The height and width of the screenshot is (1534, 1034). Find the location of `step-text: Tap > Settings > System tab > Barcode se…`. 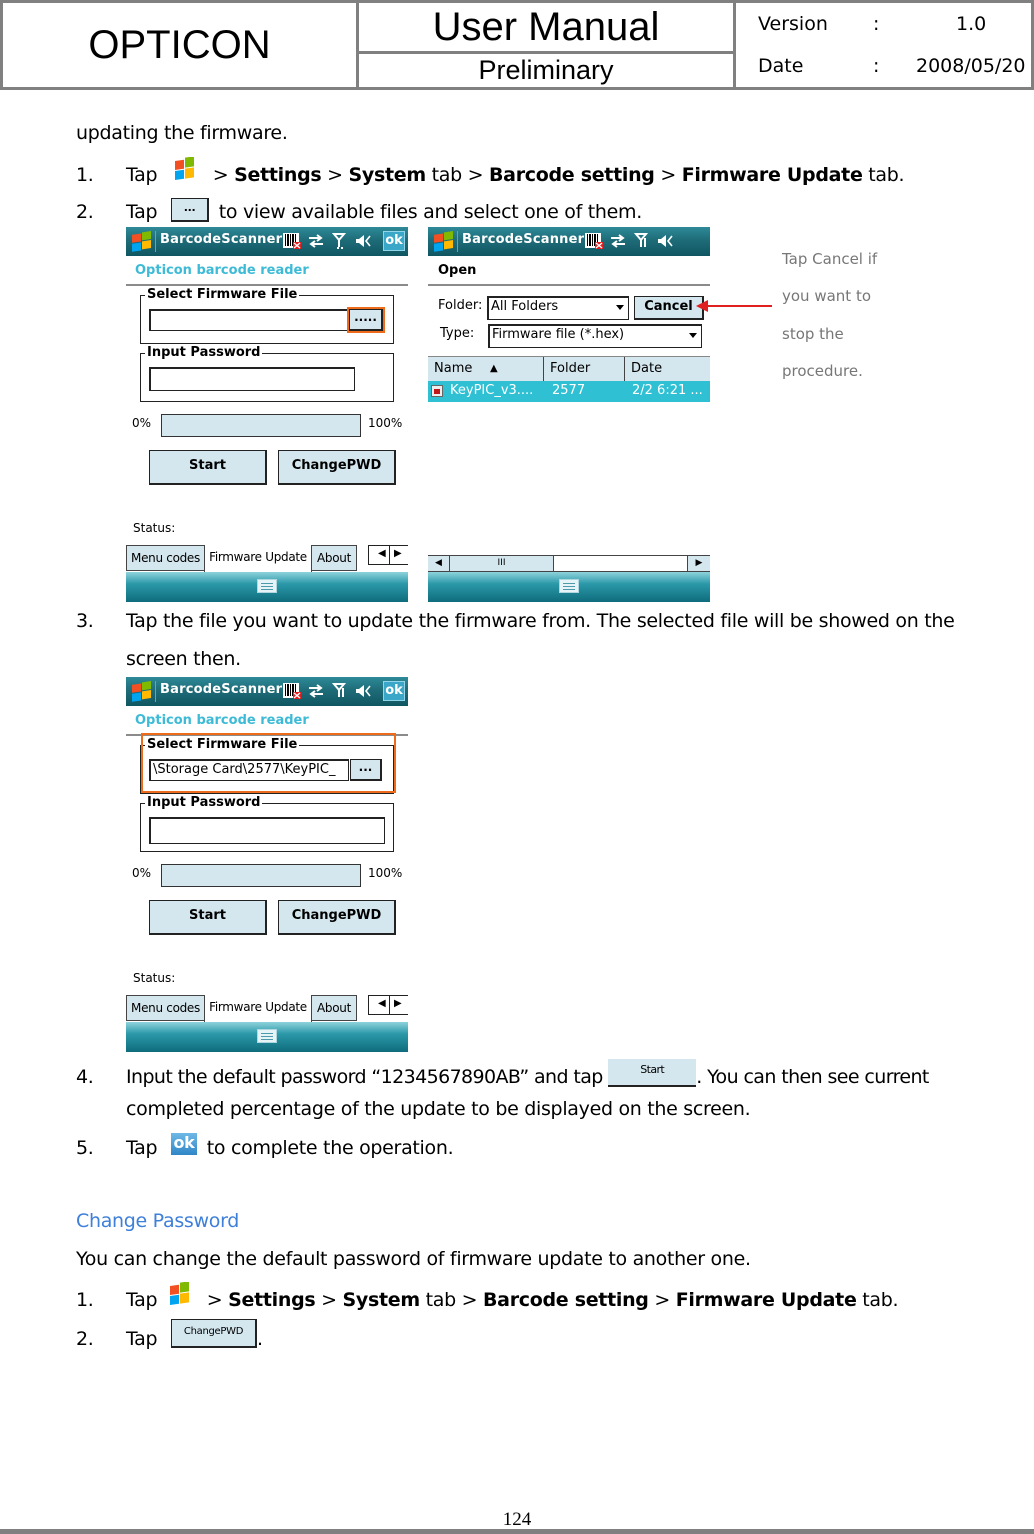

step-text: Tap > Settings > System tab > Barcode se… is located at coordinates (512, 1296).